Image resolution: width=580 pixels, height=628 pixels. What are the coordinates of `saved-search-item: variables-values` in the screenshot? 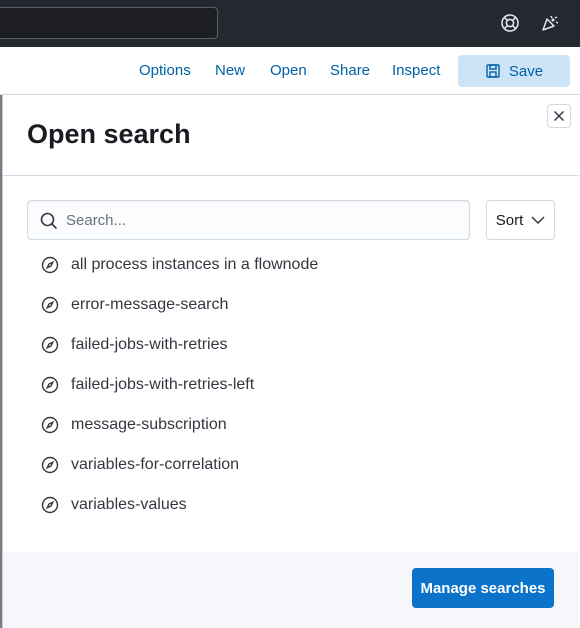 It's located at (287, 505).